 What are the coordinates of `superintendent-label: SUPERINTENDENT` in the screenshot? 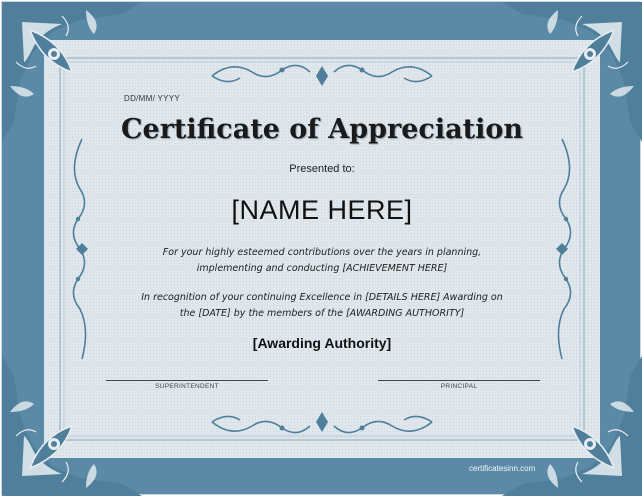 It's located at (187, 386).